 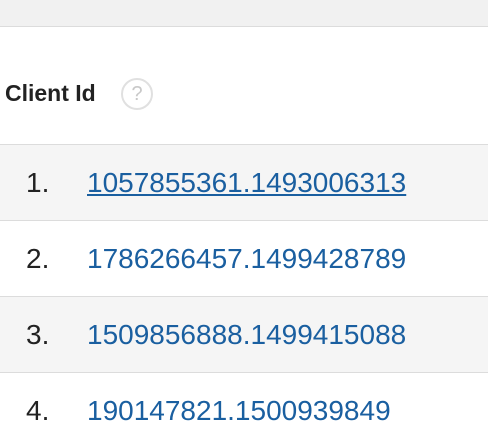 What do you see at coordinates (239, 411) in the screenshot?
I see `client-id-link: 190147821.1500939849` at bounding box center [239, 411].